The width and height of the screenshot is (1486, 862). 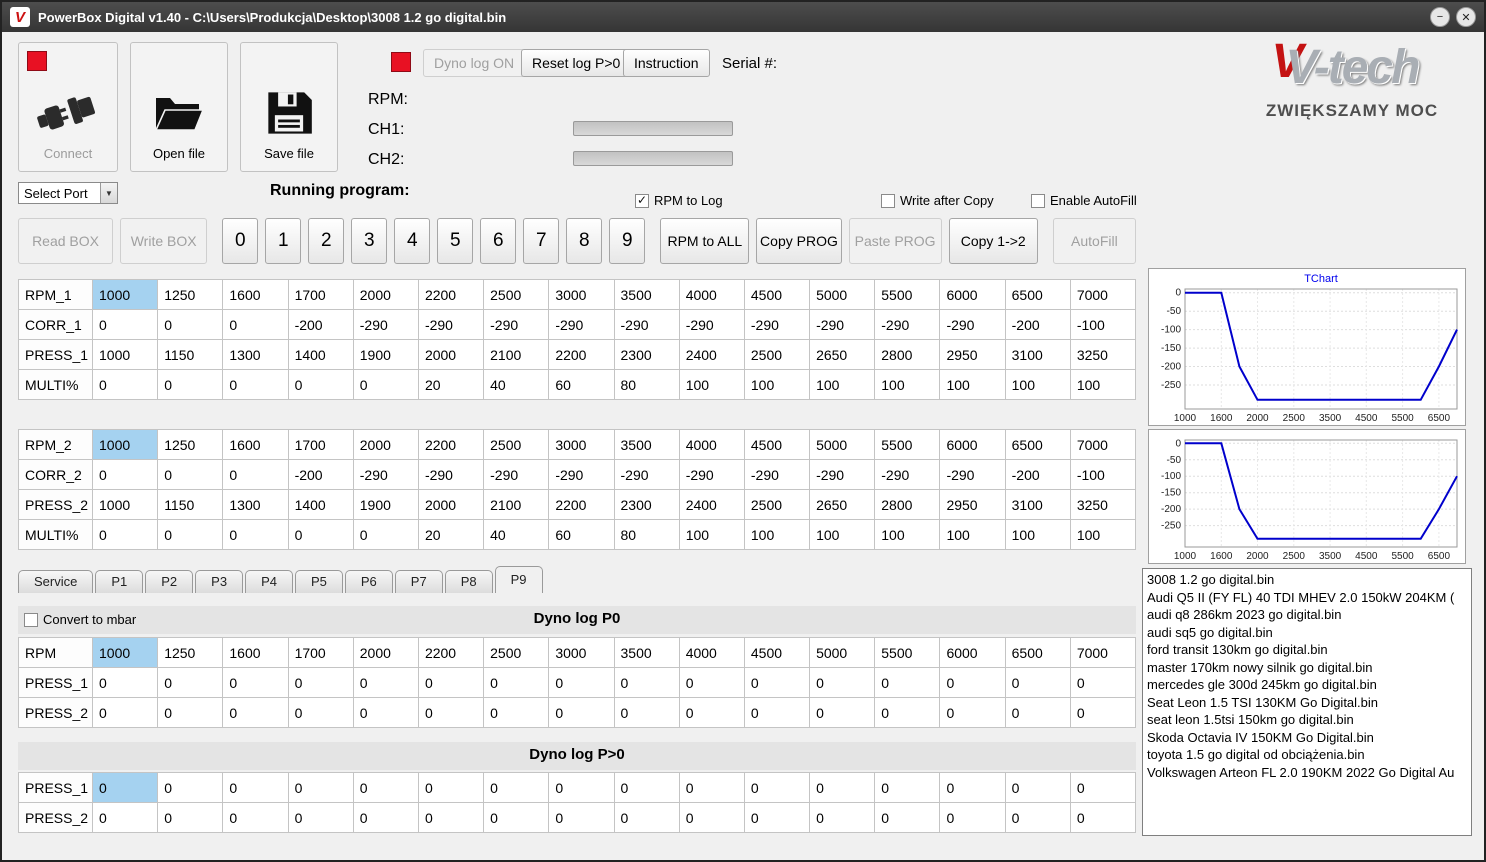 What do you see at coordinates (326, 241) in the screenshot?
I see `digit-button-2: 2` at bounding box center [326, 241].